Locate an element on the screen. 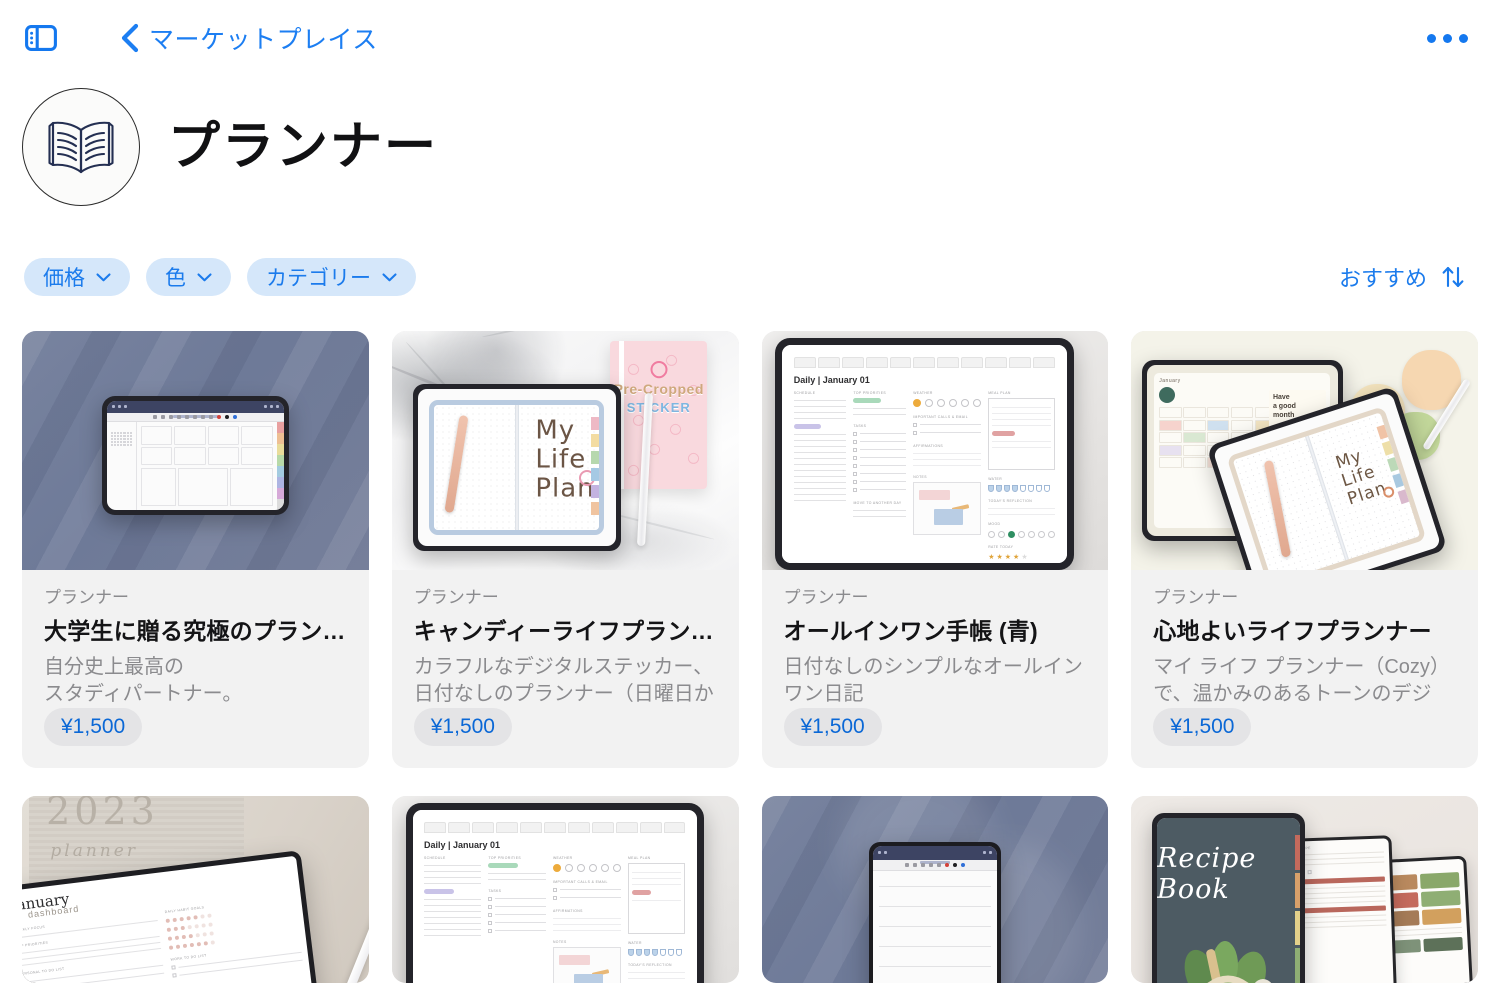 The width and height of the screenshot is (1500, 1007). tablet-screen: Recipe Book is located at coordinates (1228, 900).